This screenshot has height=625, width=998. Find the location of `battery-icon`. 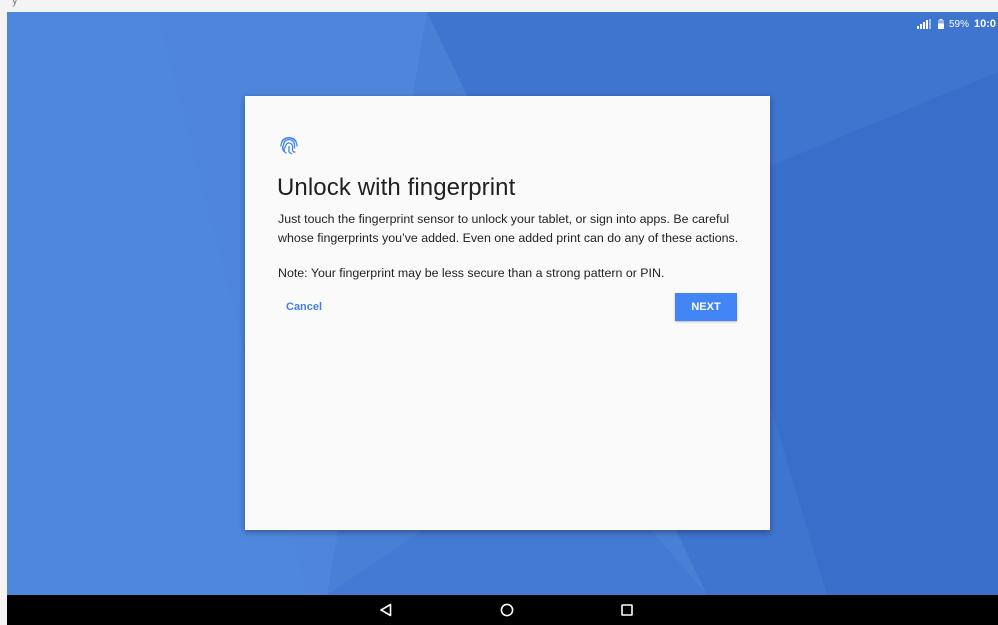

battery-icon is located at coordinates (940, 24).